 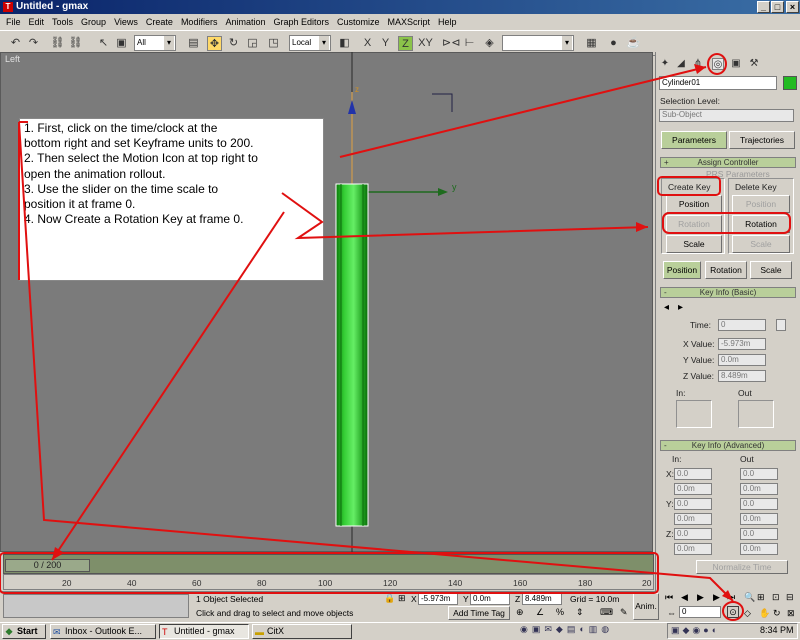 I want to click on adv-in-z-speed-field: 0.0m, so click(x=693, y=549).